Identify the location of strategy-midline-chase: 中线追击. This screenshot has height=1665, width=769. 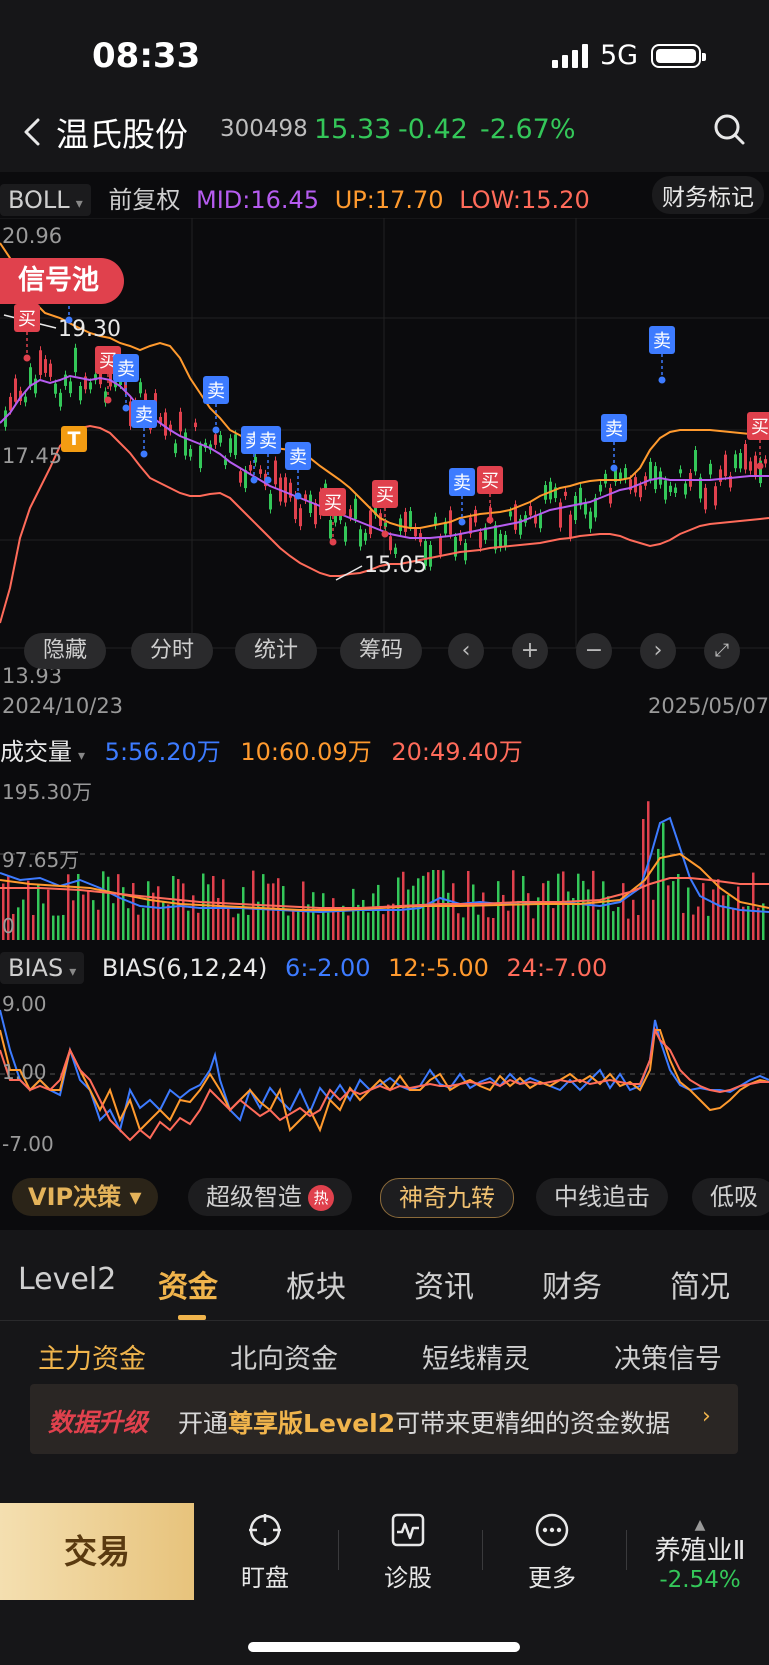
(602, 1197).